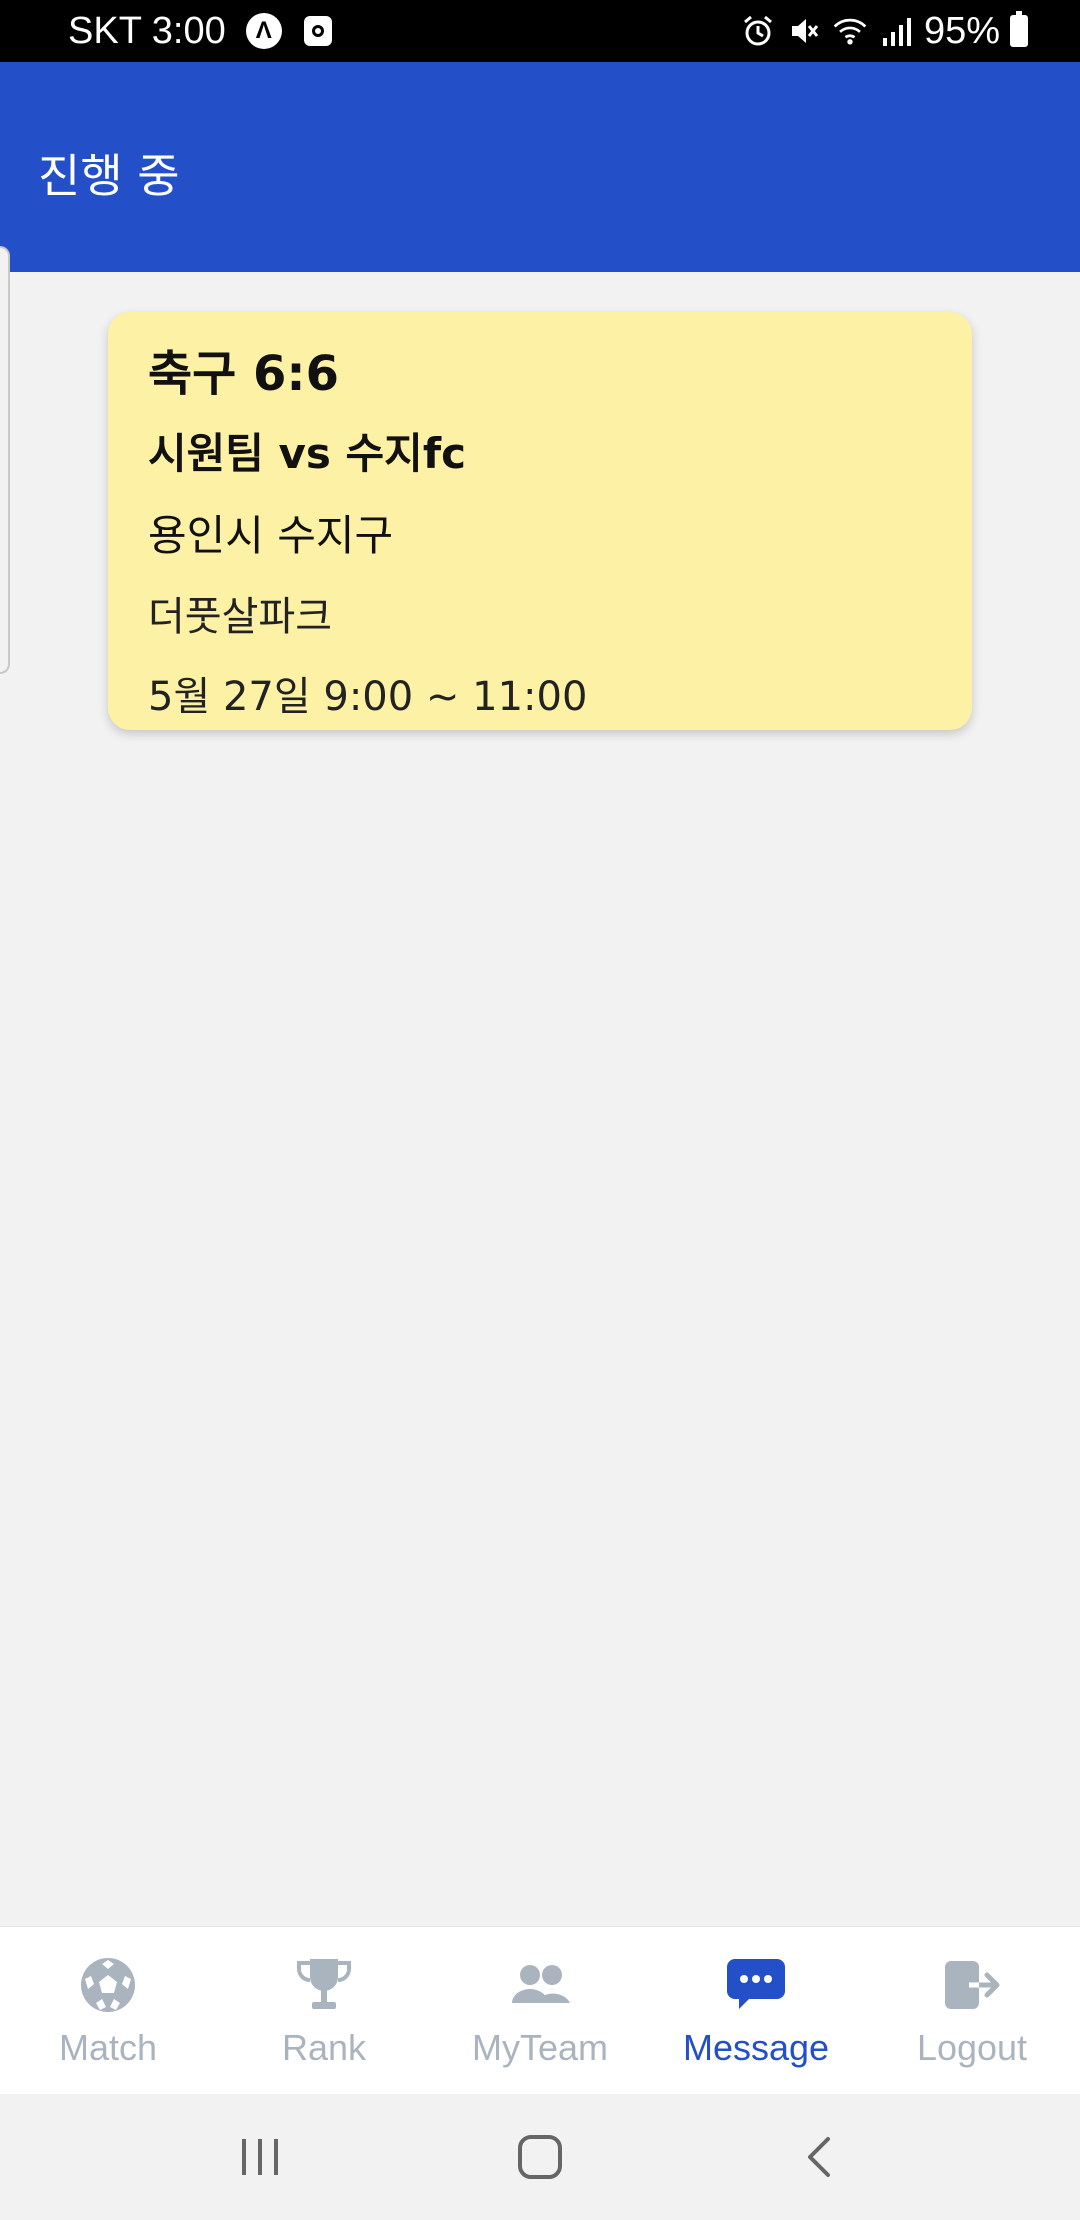  What do you see at coordinates (758, 31) in the screenshot?
I see `alarm-icon` at bounding box center [758, 31].